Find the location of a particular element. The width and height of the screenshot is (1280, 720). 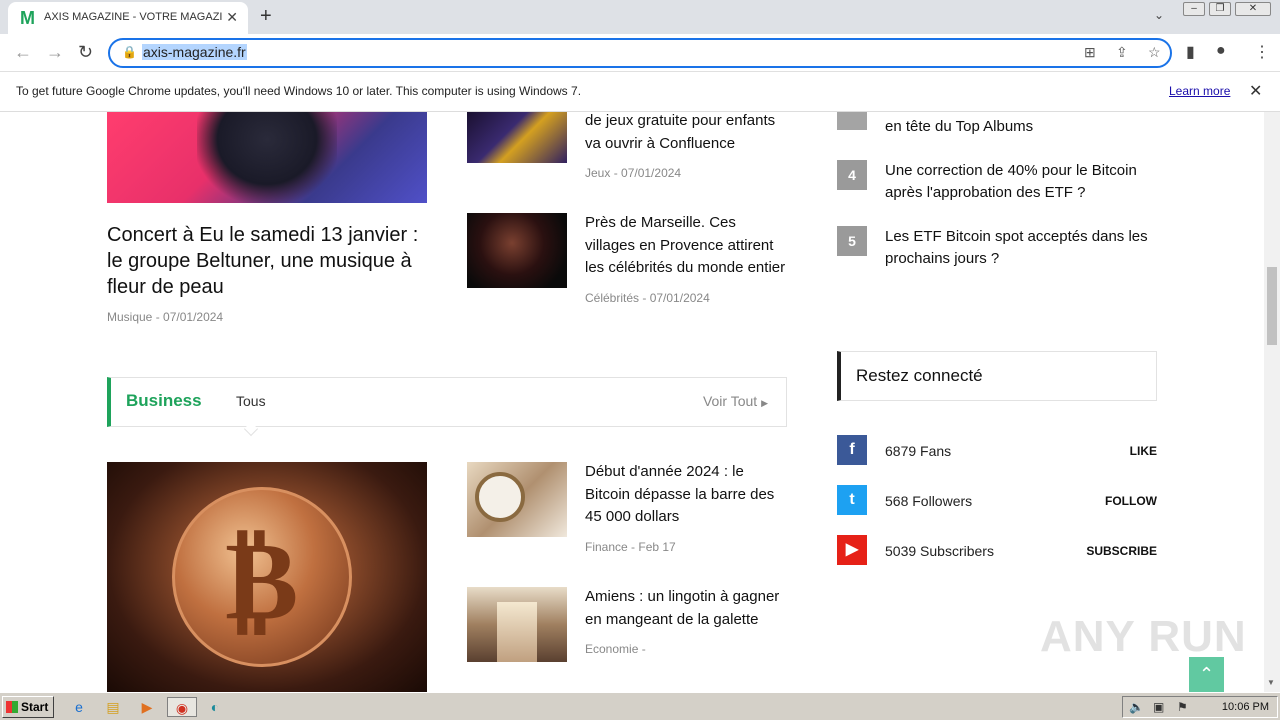

concert-hero-image is located at coordinates (267, 157).